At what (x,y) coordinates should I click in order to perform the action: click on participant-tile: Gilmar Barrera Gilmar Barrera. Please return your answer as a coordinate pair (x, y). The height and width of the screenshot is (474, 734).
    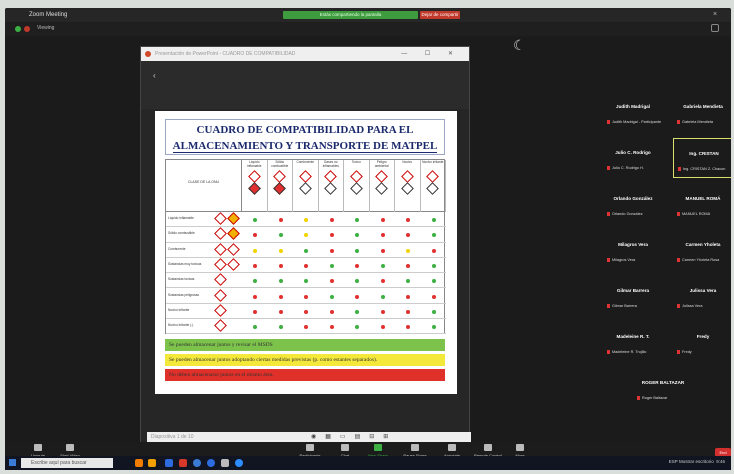
    Looking at the image, I should click on (633, 296).